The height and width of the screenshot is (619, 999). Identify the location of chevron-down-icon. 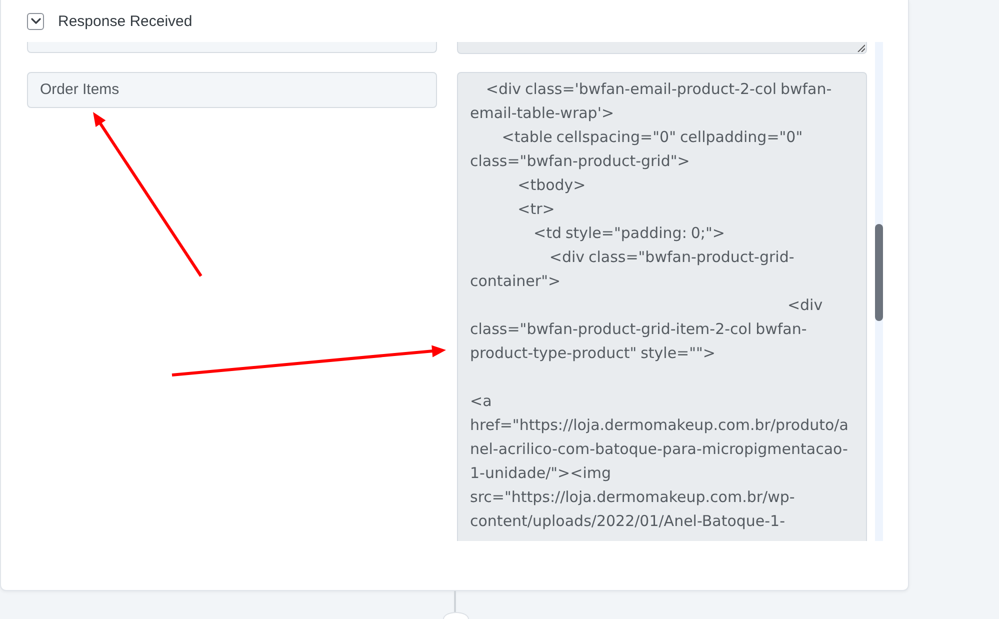
(35, 21).